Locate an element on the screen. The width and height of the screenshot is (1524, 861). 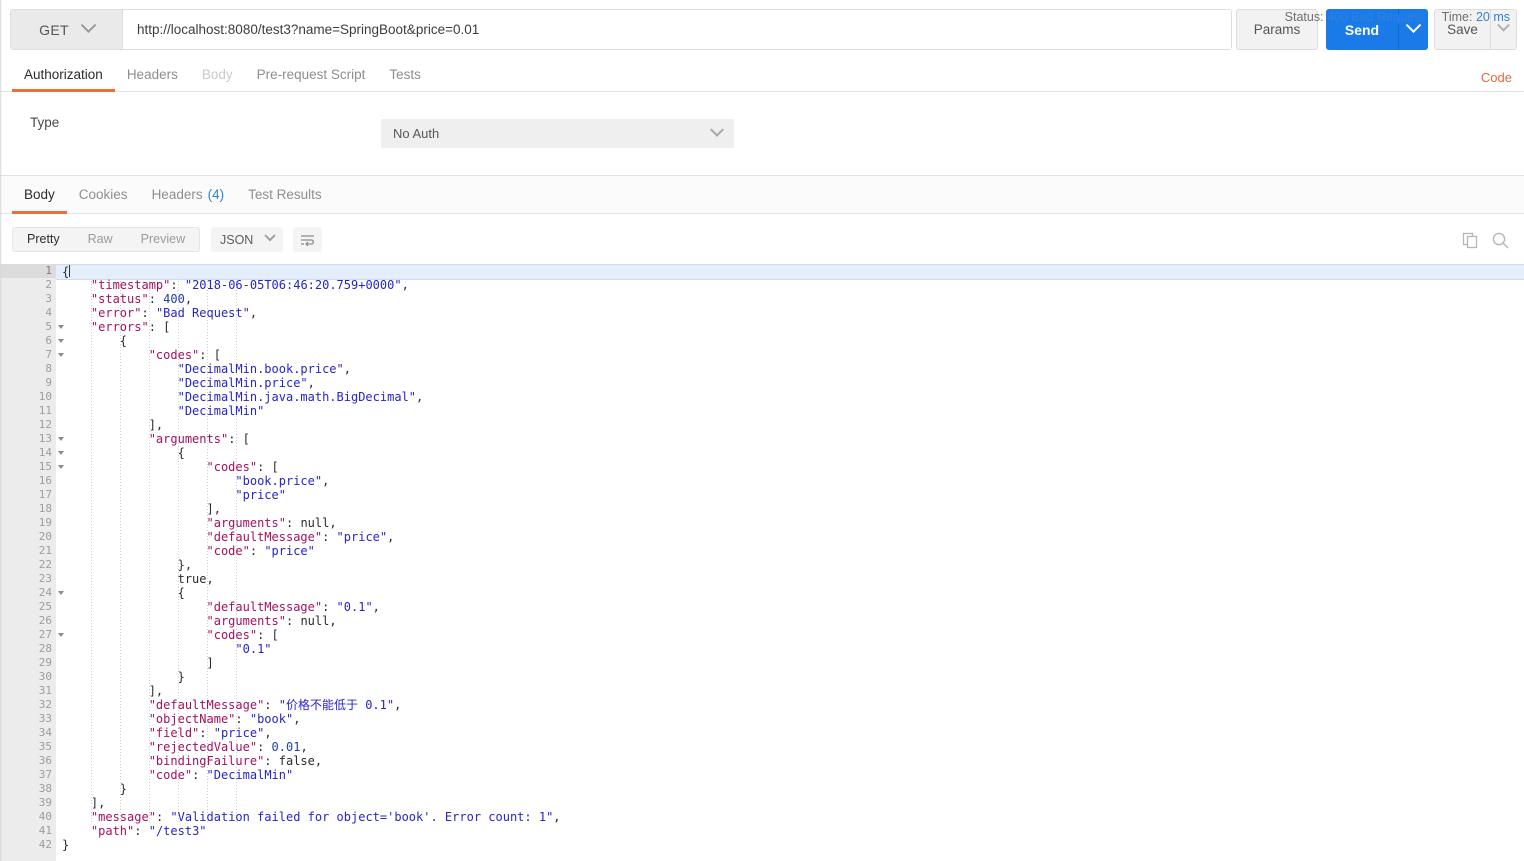
code-line: "path": "/test3" is located at coordinates (790, 831).